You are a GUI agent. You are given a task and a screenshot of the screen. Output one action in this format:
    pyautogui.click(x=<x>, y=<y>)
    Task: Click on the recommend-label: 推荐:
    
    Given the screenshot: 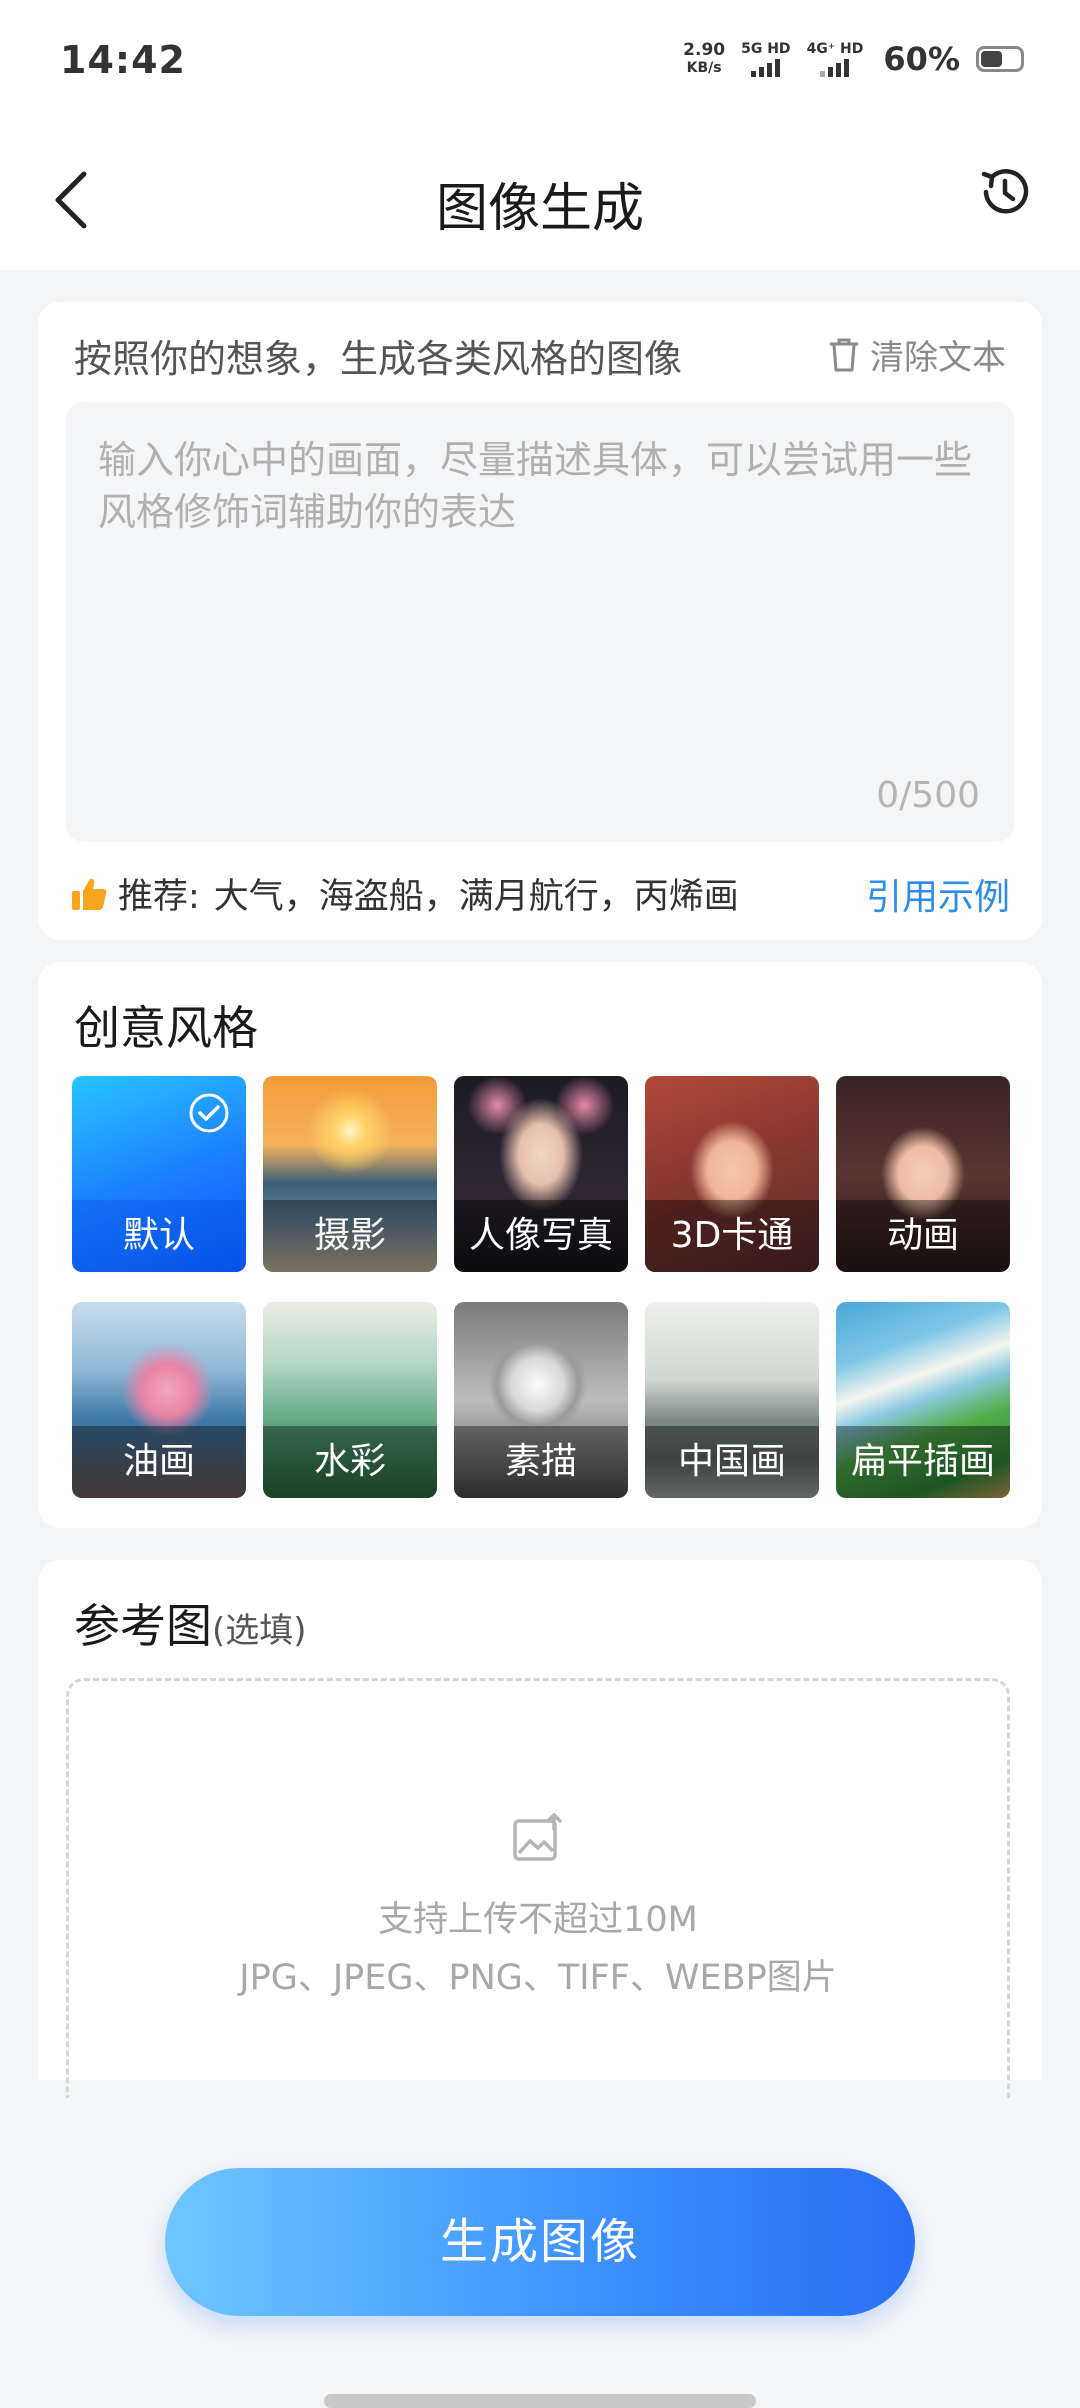 What is the action you would take?
    pyautogui.click(x=159, y=897)
    